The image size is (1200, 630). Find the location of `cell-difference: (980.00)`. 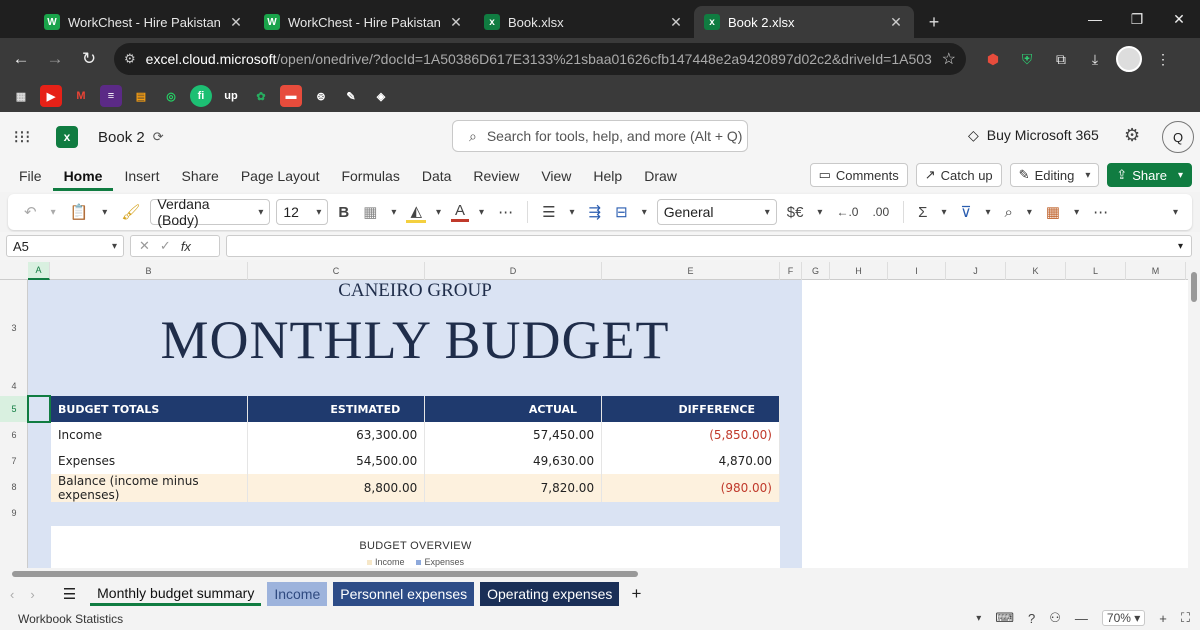

cell-difference: (980.00) is located at coordinates (690, 488).